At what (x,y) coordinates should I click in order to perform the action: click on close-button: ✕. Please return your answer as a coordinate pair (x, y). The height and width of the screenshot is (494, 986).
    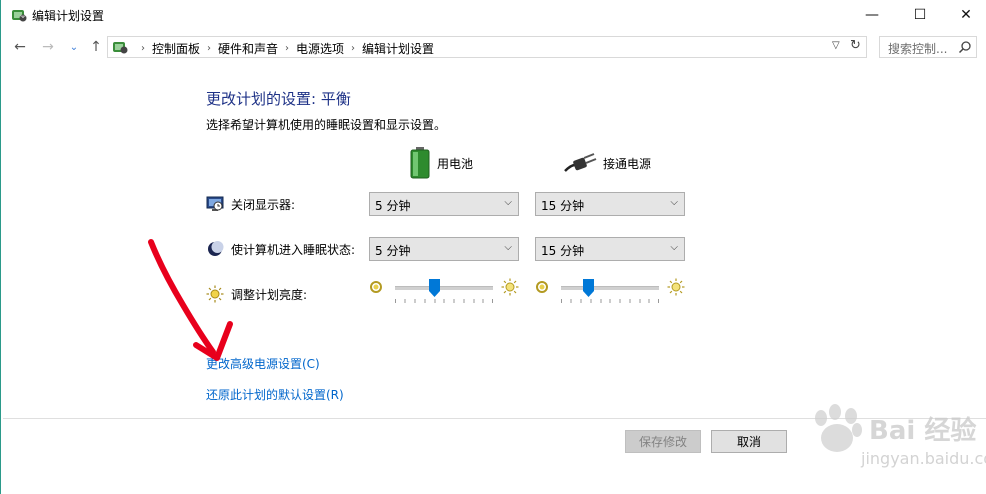
    Looking at the image, I should click on (964, 15).